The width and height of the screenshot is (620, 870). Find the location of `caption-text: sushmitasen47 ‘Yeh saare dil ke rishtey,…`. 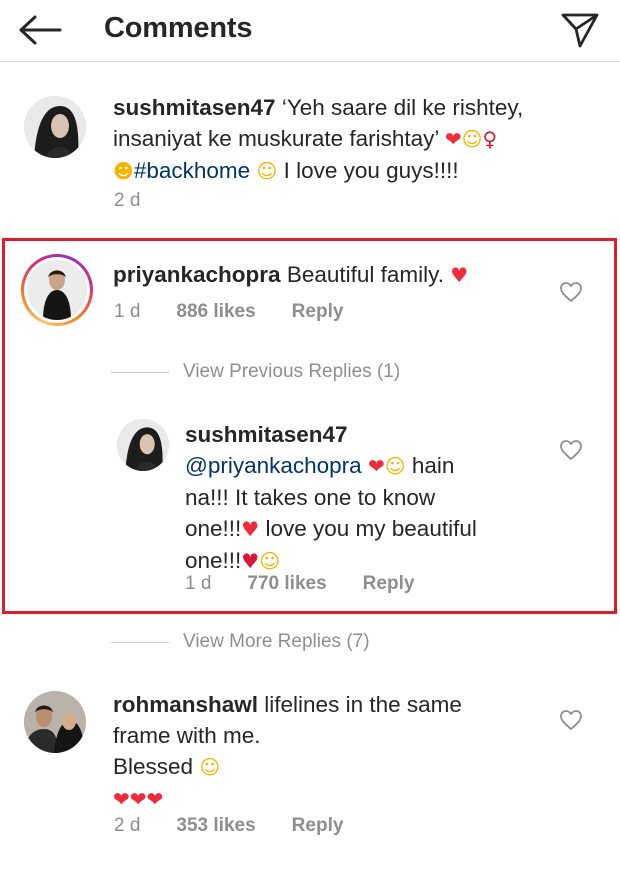

caption-text: sushmitasen47 ‘Yeh saare dil ke rishtey,… is located at coordinates (318, 139).